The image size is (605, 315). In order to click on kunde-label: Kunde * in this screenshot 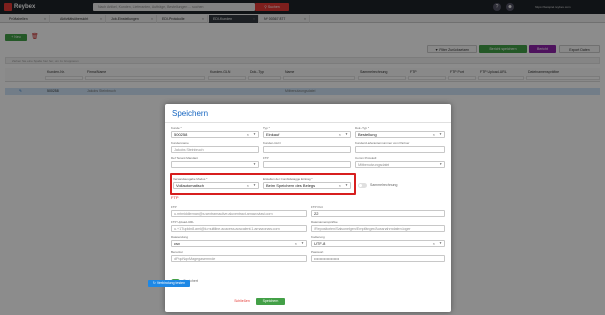, I will do `click(176, 128)`.